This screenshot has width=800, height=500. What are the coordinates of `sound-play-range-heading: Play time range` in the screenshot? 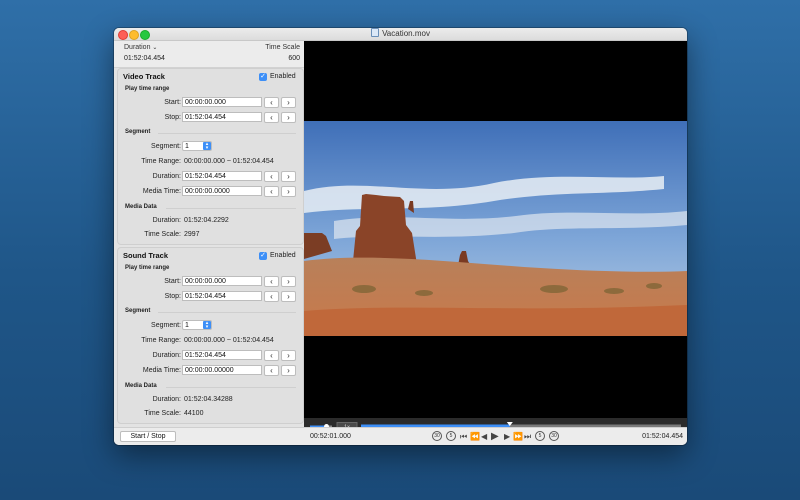 It's located at (147, 268).